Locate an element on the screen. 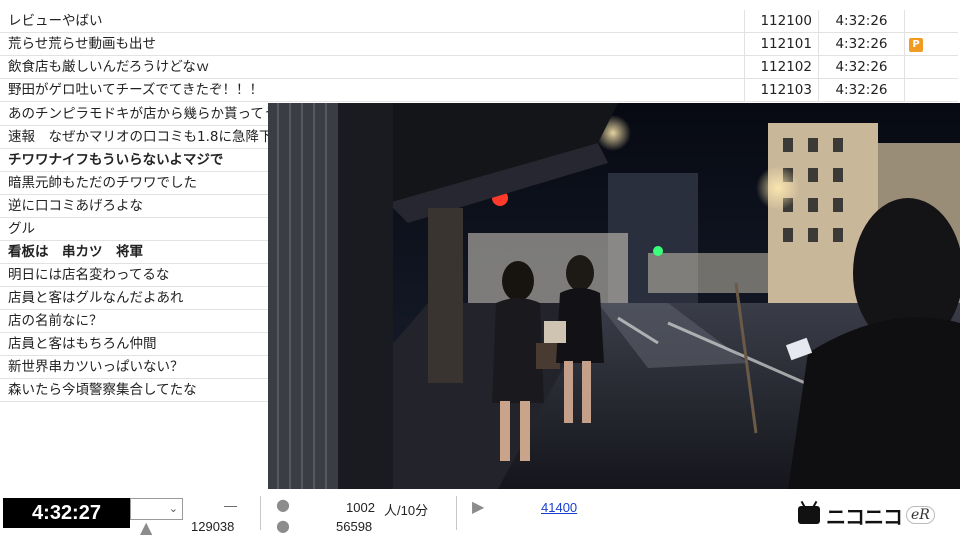  comment-rate-value: 1002 is located at coordinates (360, 507).